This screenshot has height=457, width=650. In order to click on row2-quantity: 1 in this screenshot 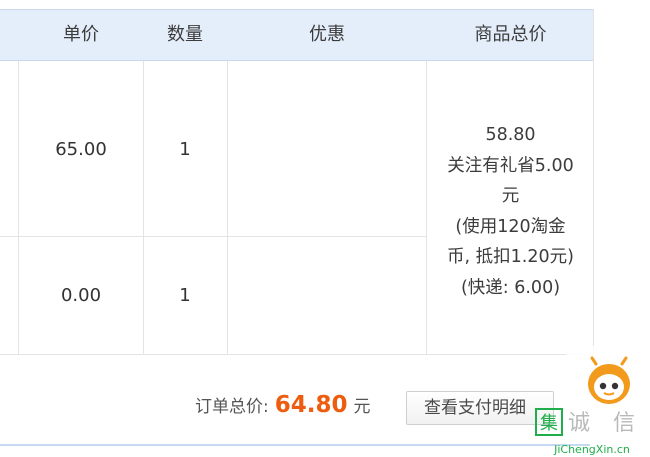, I will do `click(185, 295)`.